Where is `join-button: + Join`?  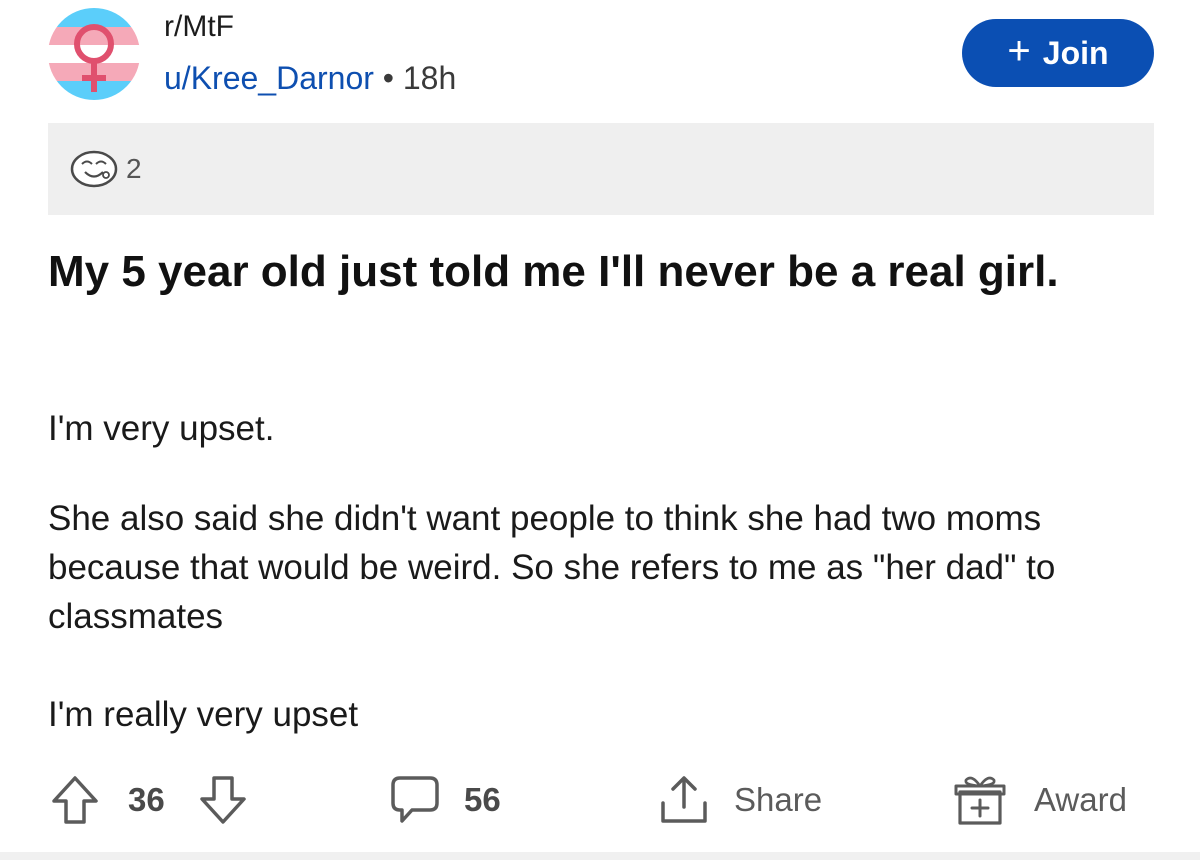 join-button: + Join is located at coordinates (1058, 53).